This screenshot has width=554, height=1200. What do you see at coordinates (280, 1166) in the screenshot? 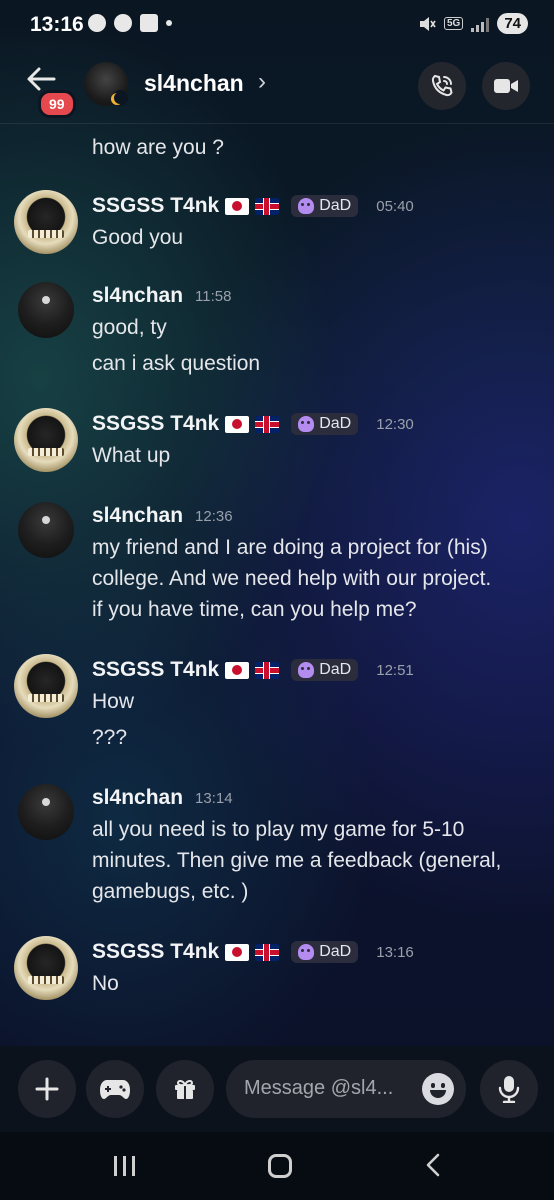
I see `home-button` at bounding box center [280, 1166].